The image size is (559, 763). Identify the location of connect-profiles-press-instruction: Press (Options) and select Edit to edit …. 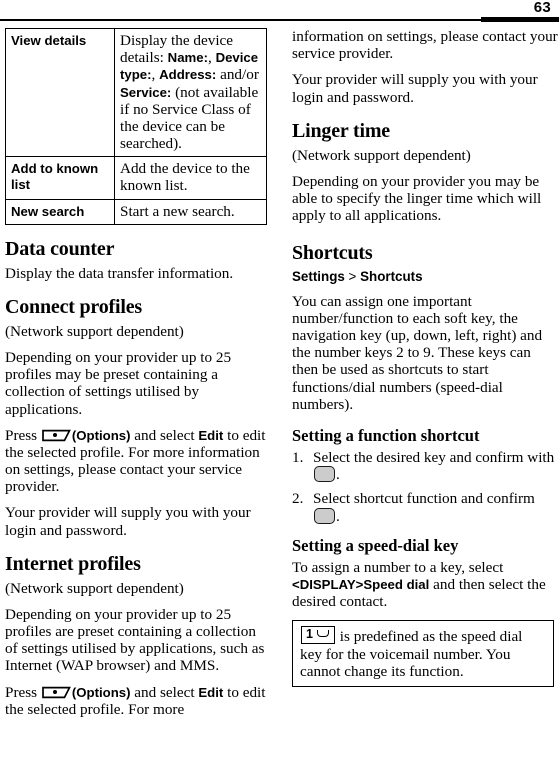
(138, 461).